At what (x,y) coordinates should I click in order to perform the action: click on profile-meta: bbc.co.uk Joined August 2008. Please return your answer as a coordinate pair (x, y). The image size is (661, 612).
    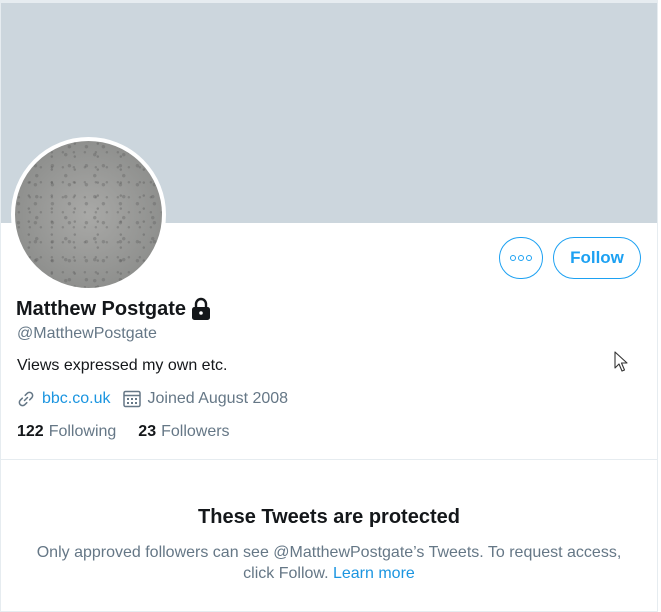
    Looking at the image, I should click on (152, 399).